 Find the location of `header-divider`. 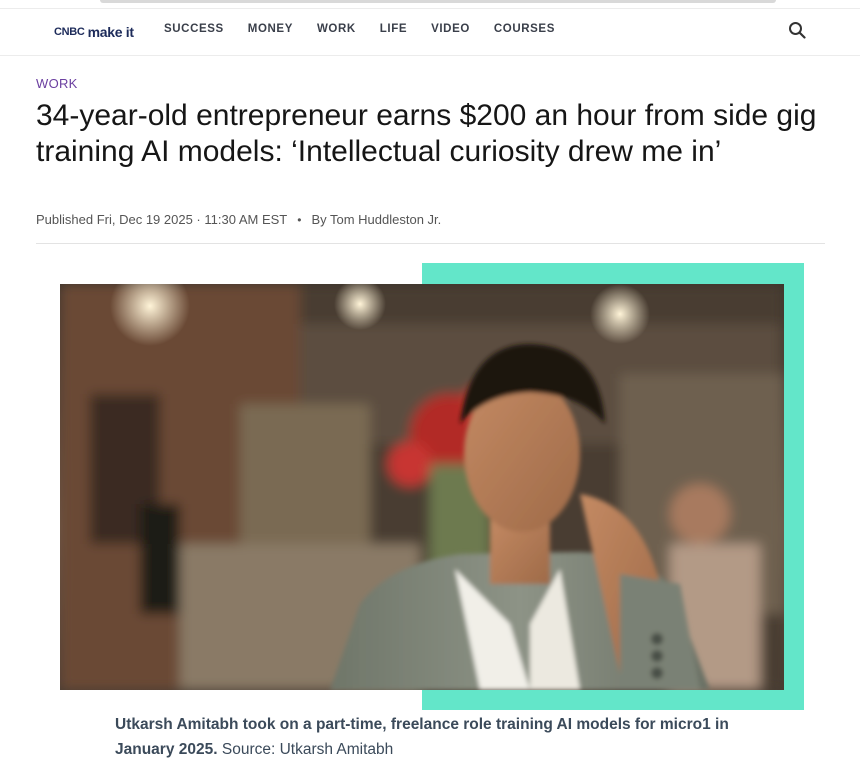

header-divider is located at coordinates (430, 243).